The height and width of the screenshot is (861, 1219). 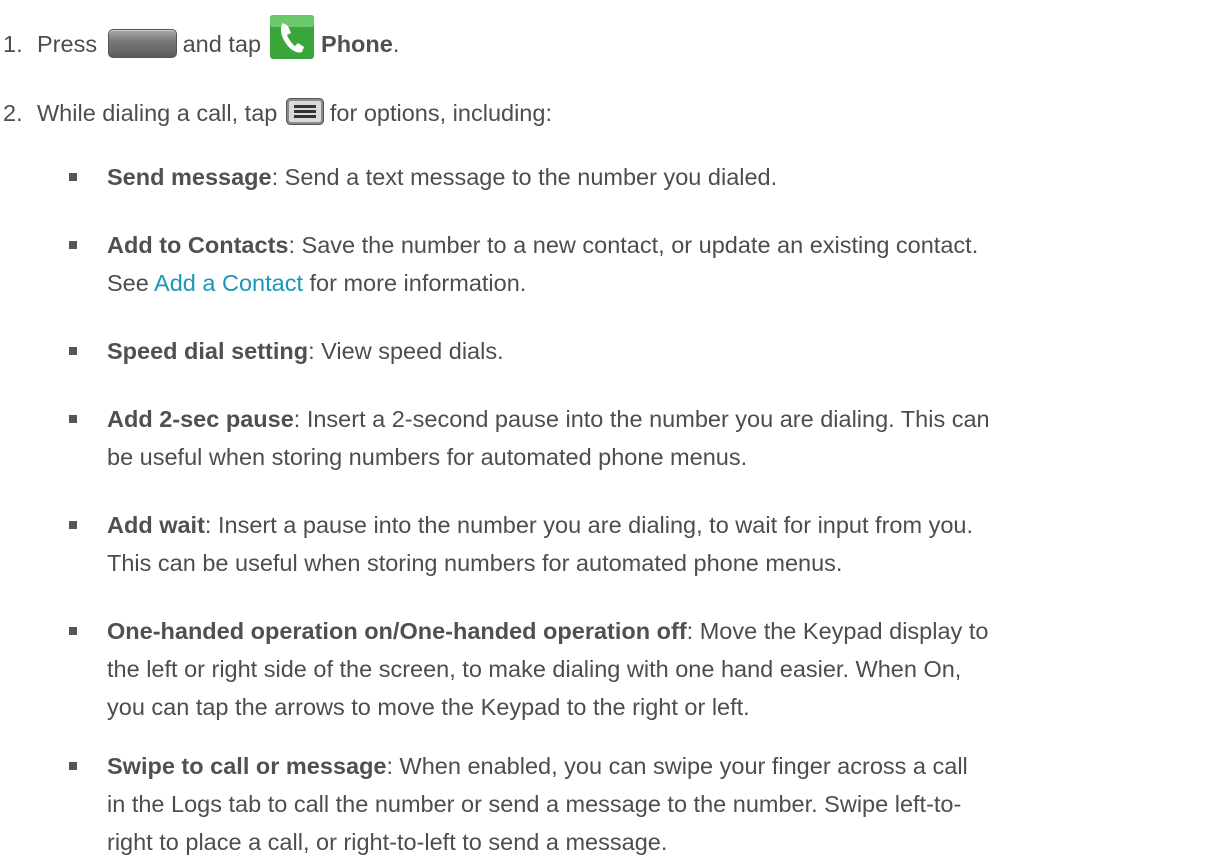 What do you see at coordinates (396, 44) in the screenshot?
I see `step-text: .` at bounding box center [396, 44].